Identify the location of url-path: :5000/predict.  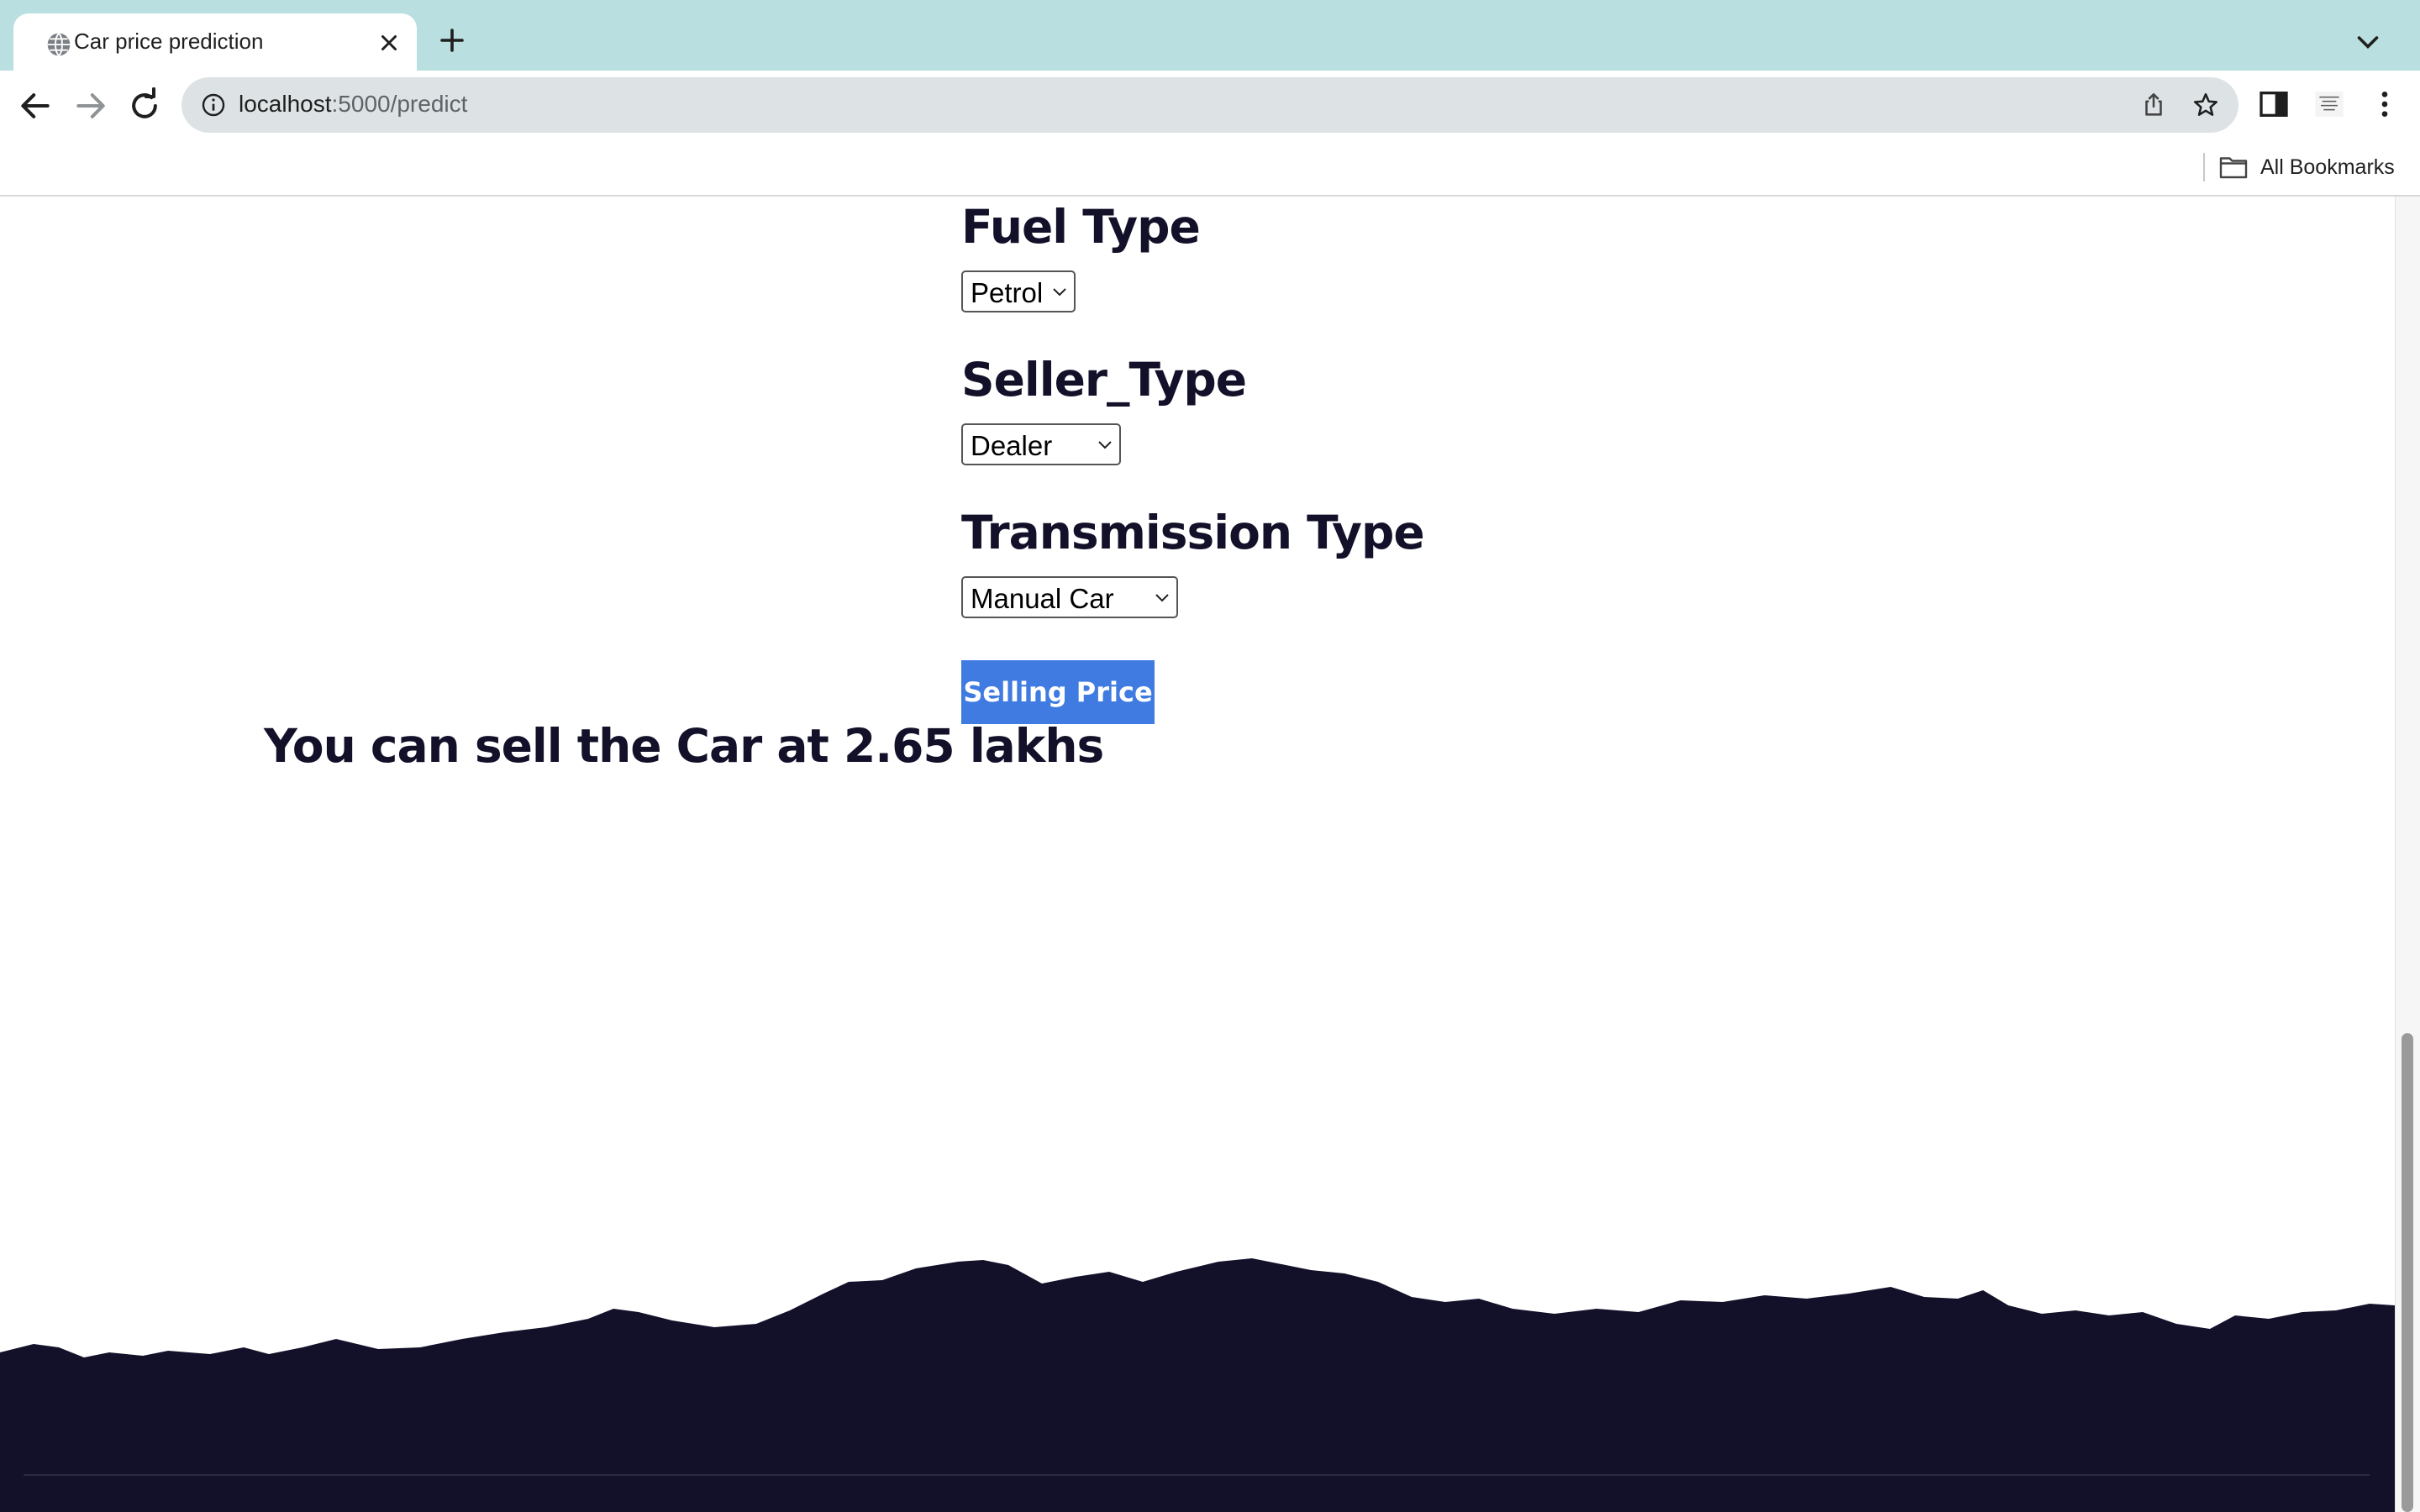
(399, 104).